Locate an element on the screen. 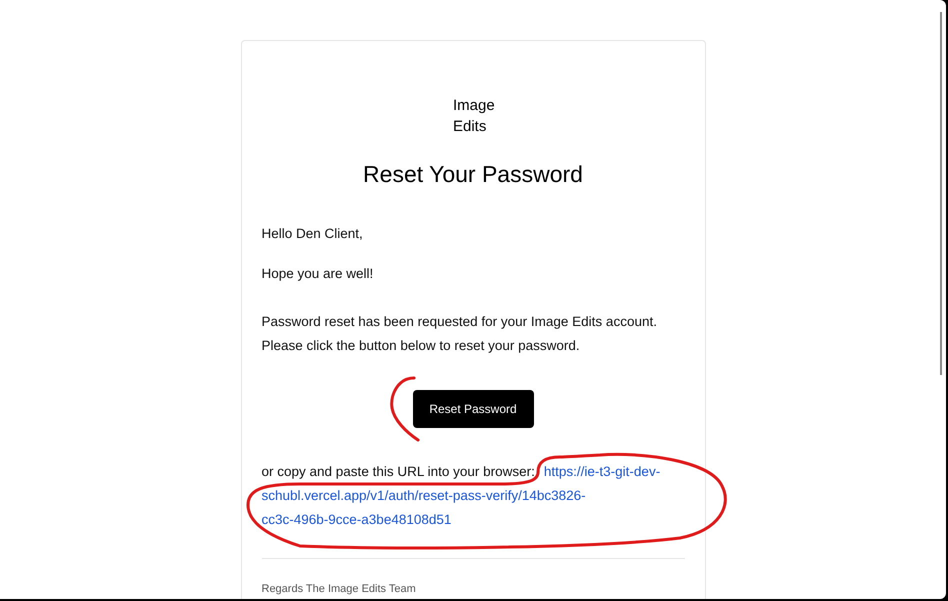 The image size is (948, 601). reset-url-link: cc3c-496b-9cce-a3be48108d51 is located at coordinates (357, 520).